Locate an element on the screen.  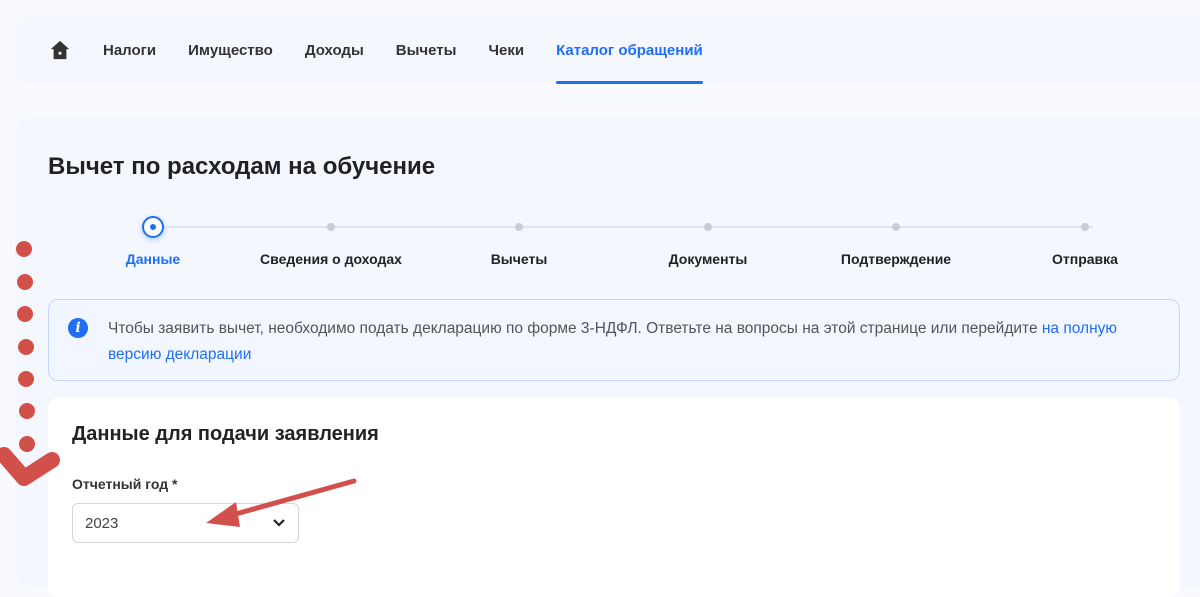
step-data: Данные is located at coordinates (153, 241).